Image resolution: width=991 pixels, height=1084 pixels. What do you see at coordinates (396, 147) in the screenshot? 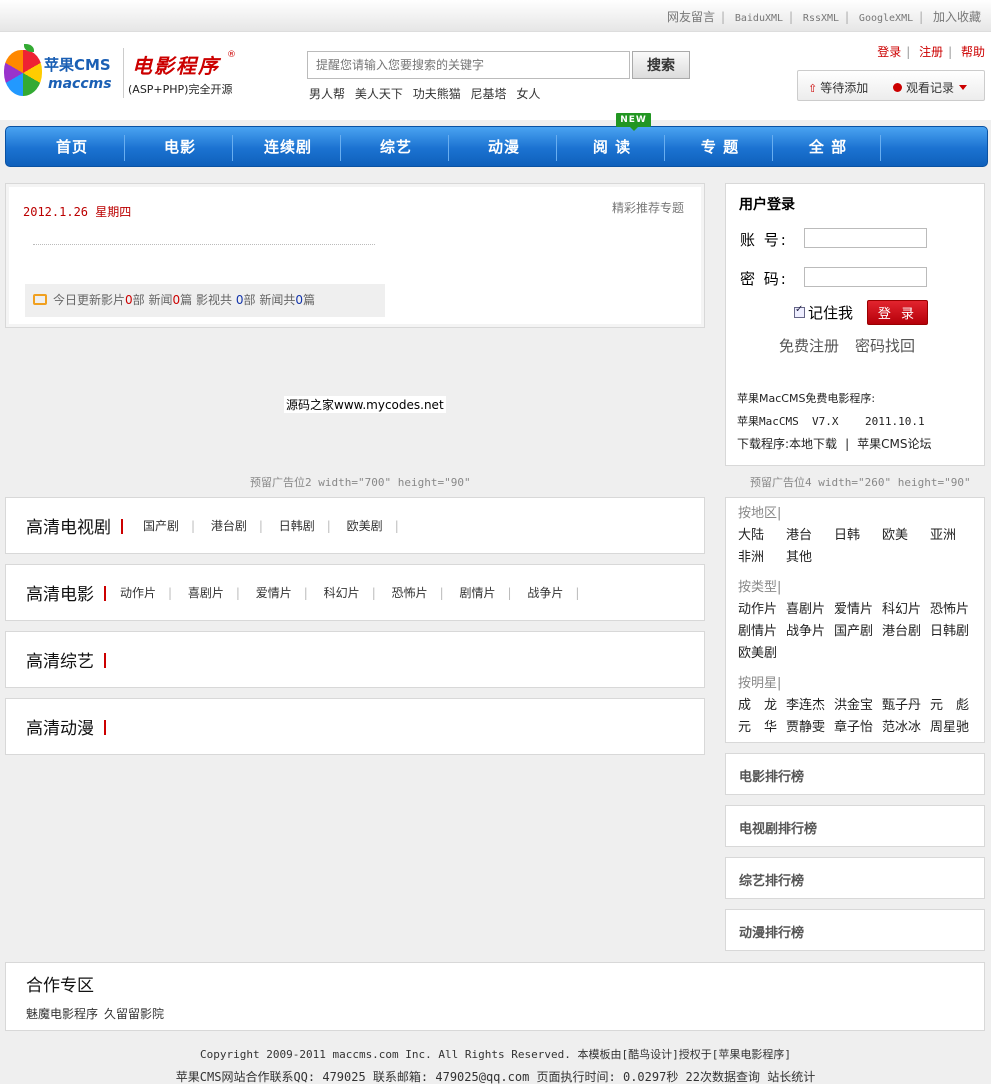
I see `nav-item-variety: 综艺` at bounding box center [396, 147].